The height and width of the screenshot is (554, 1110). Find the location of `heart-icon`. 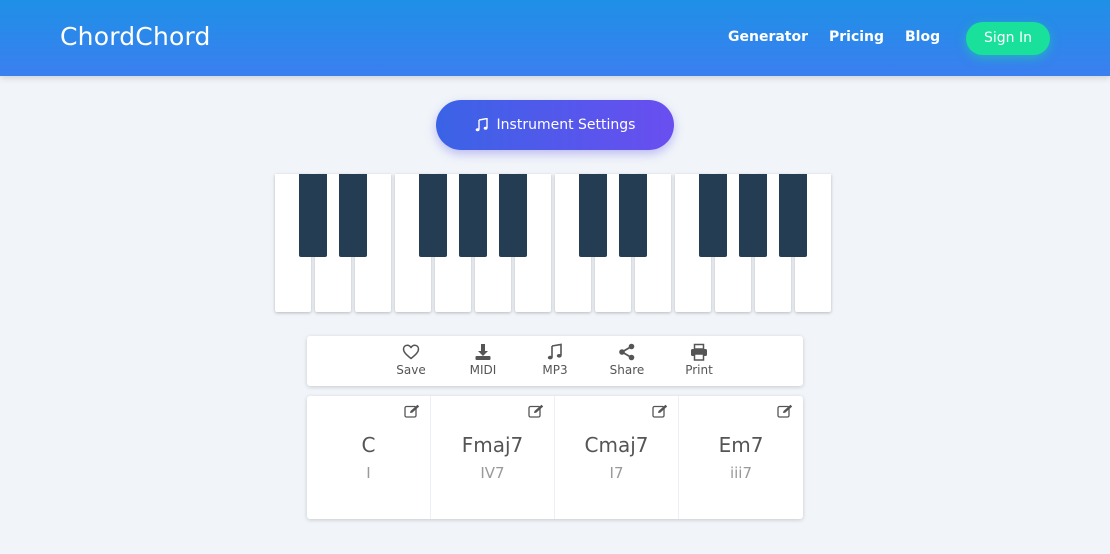

heart-icon is located at coordinates (411, 352).